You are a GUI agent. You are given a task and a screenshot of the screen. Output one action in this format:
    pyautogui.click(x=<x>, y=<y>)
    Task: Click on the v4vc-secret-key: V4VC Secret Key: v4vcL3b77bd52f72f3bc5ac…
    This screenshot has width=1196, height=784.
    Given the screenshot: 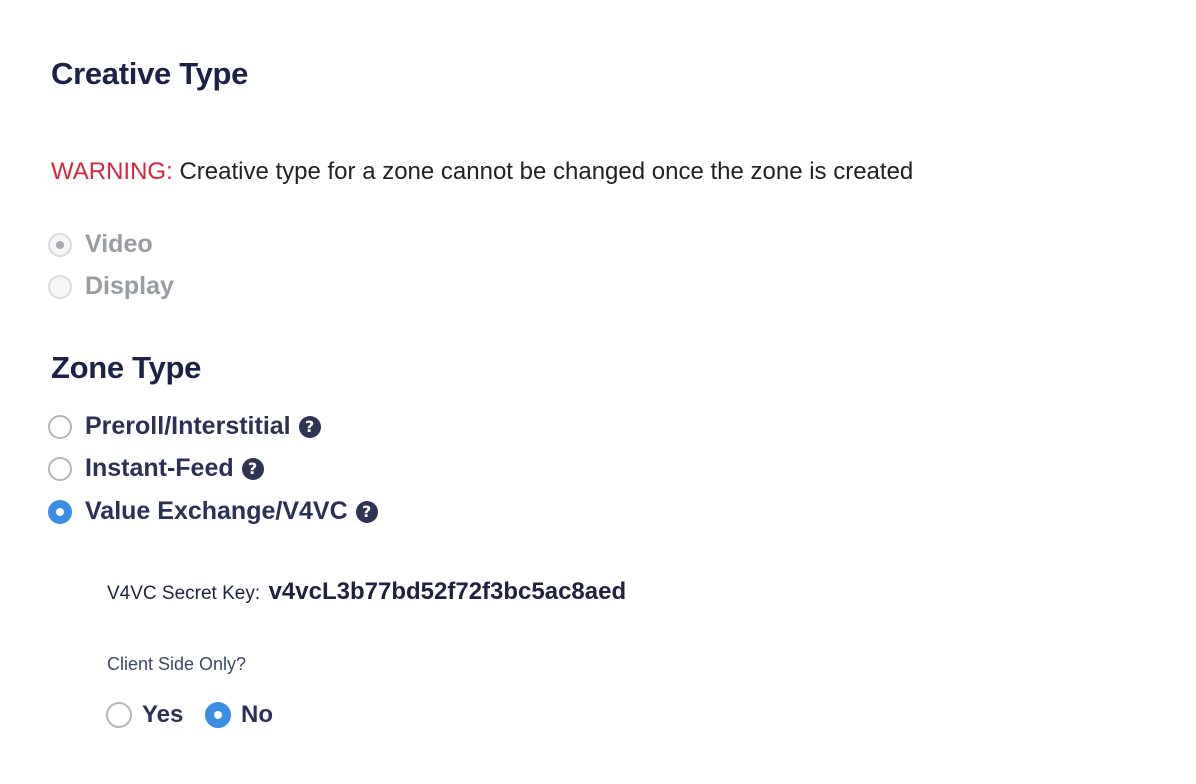 What is the action you would take?
    pyautogui.click(x=366, y=592)
    